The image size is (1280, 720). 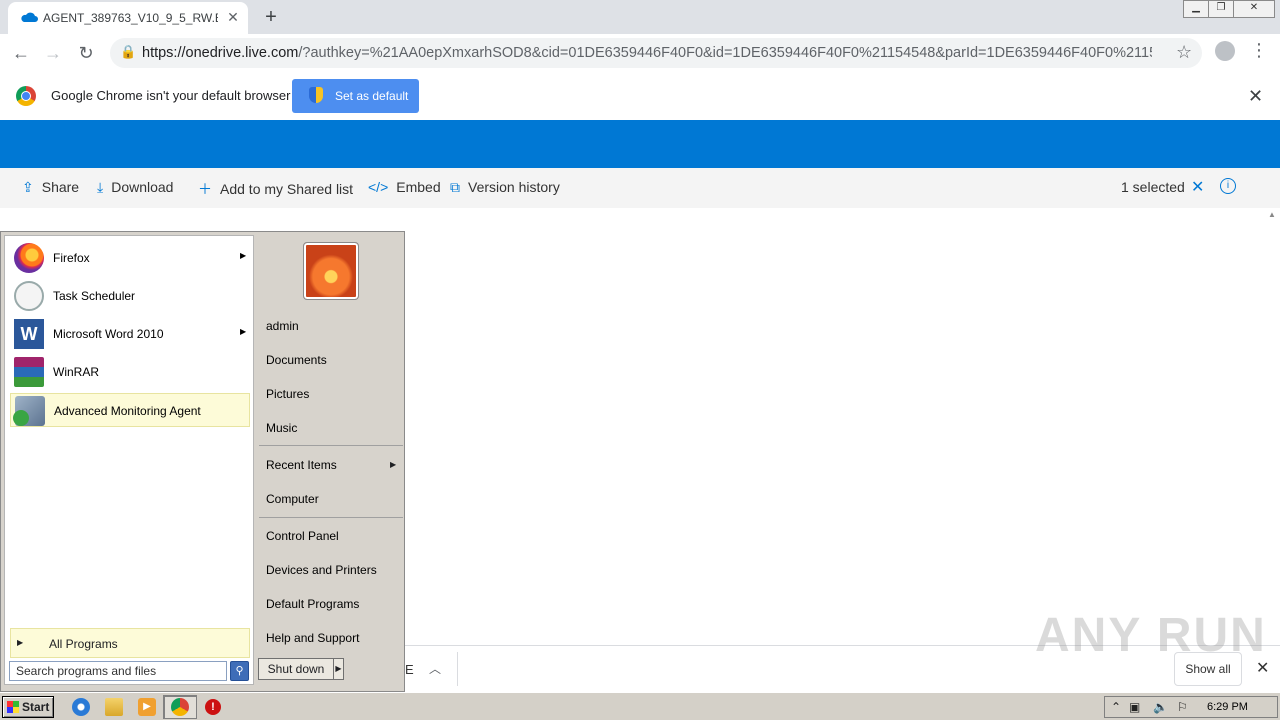 What do you see at coordinates (1182, 707) in the screenshot?
I see `action-center-flag-icon: ⚐` at bounding box center [1182, 707].